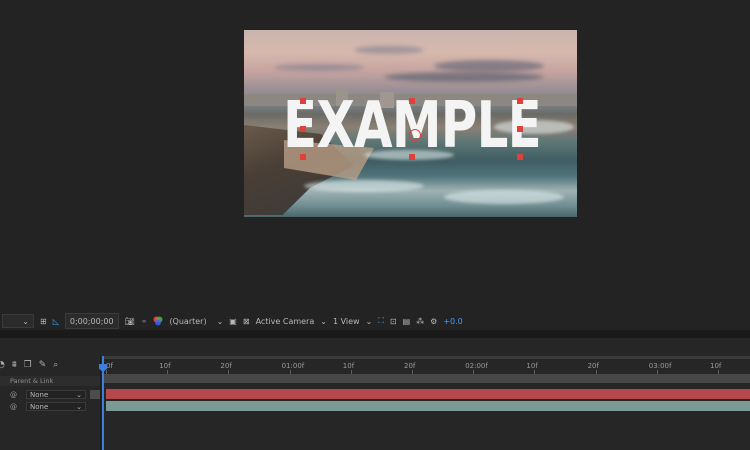  I want to click on flowchart-icon: ⁂, so click(420, 321).